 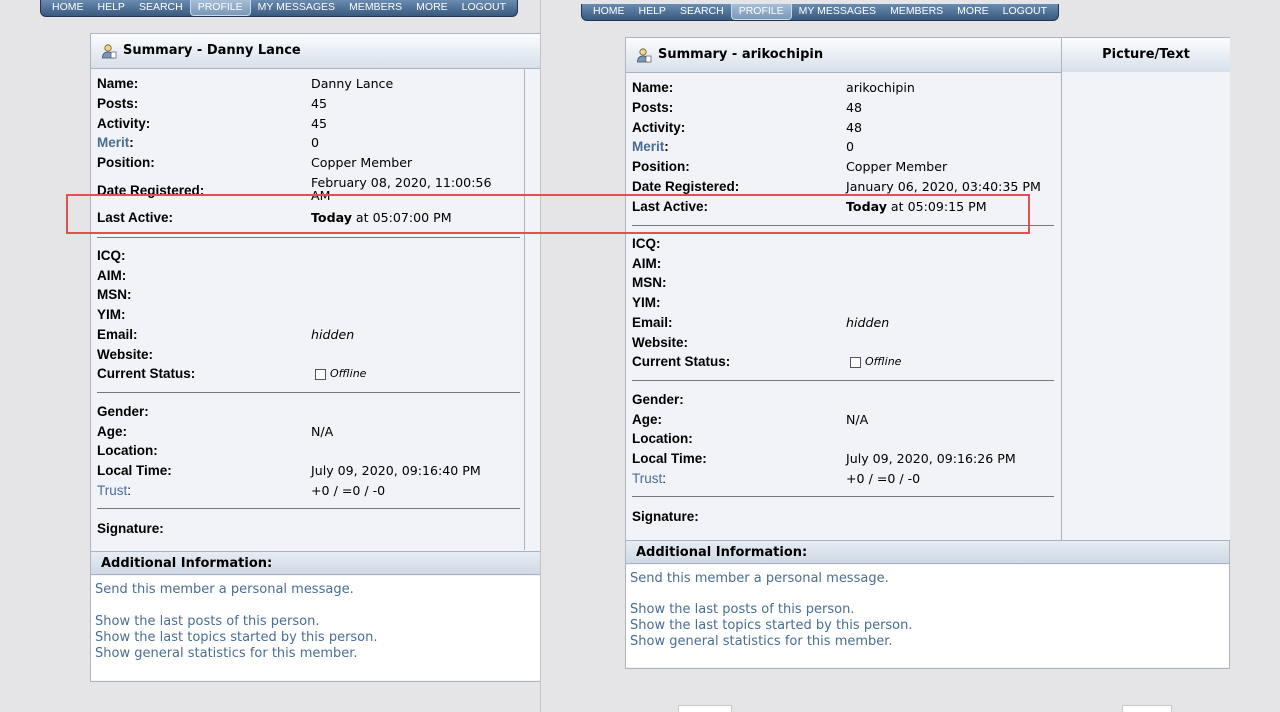 What do you see at coordinates (331, 217) in the screenshot?
I see `last-active-today: Today` at bounding box center [331, 217].